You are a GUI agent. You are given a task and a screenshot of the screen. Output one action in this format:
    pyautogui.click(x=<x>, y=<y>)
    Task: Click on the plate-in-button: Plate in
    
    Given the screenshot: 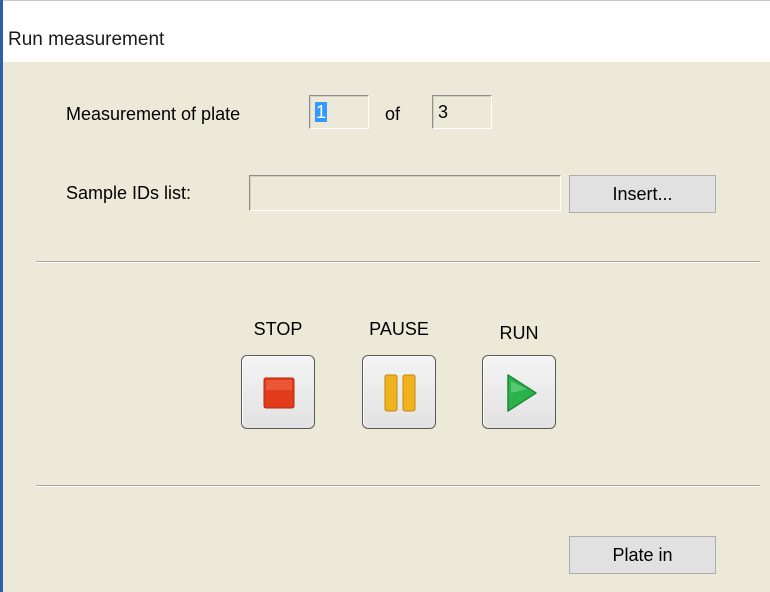 What is the action you would take?
    pyautogui.click(x=642, y=555)
    